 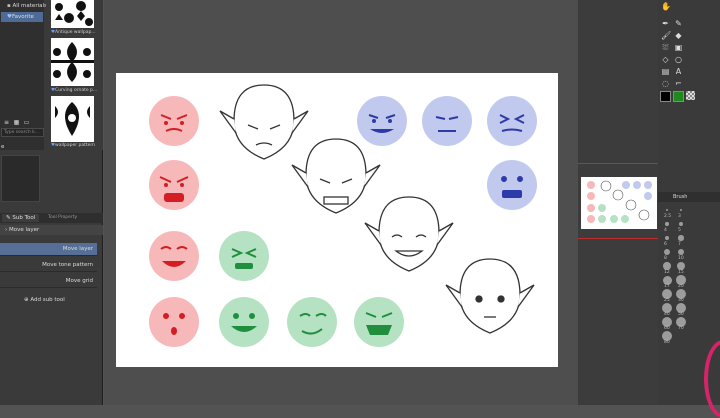 I want to click on navigator-frame-top, so click(x=618, y=163).